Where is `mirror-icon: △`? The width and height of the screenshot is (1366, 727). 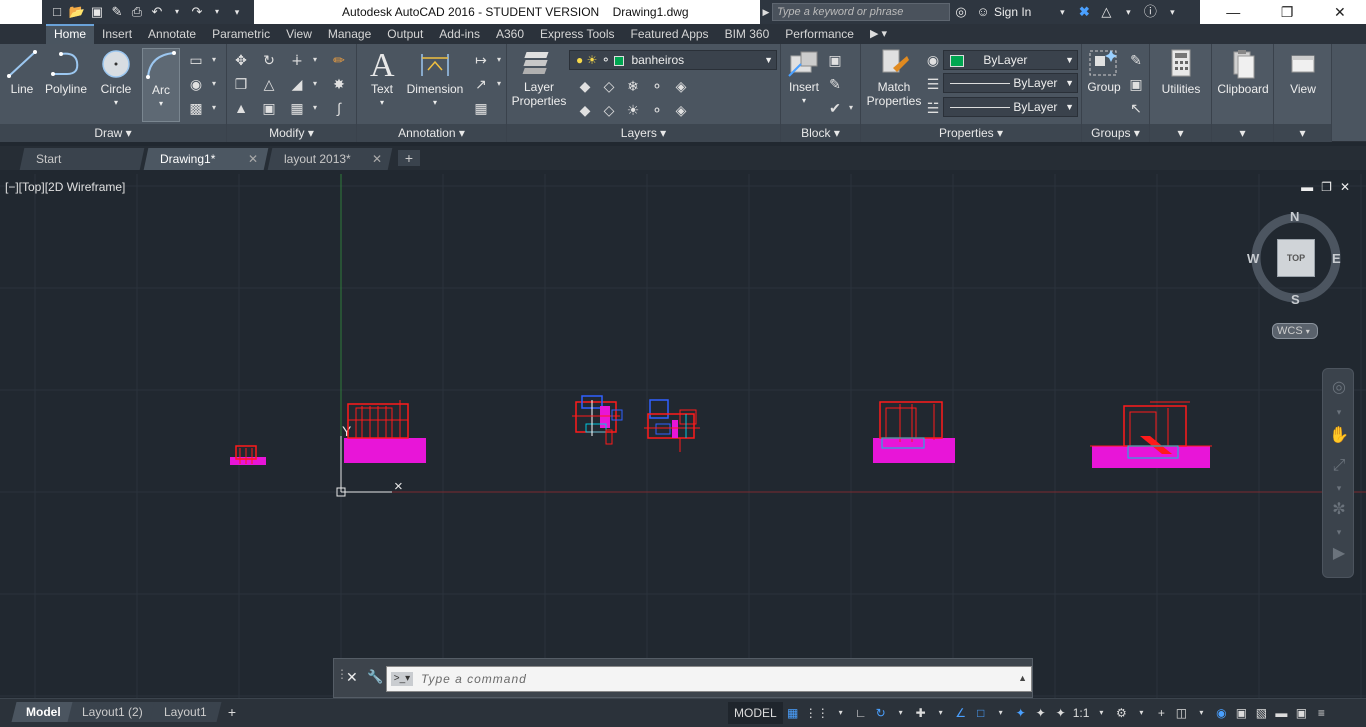 mirror-icon: △ is located at coordinates (269, 84).